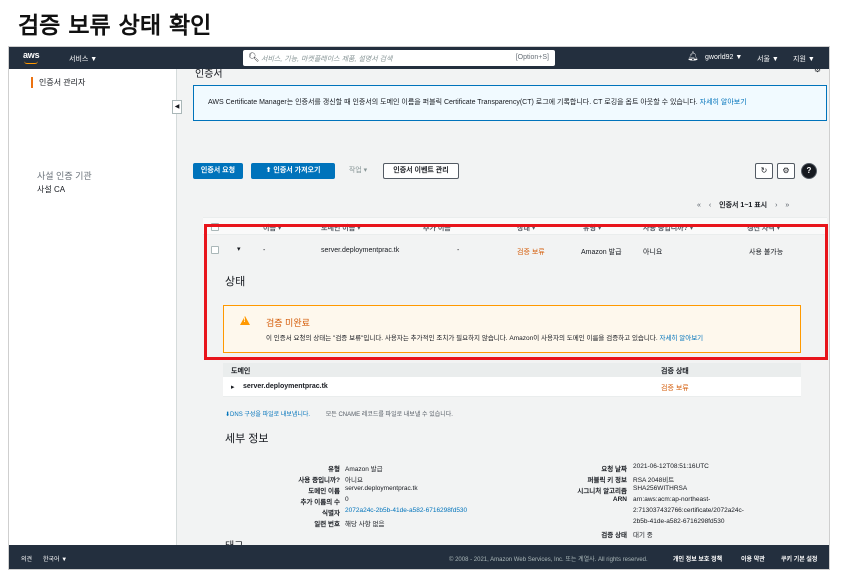 The height and width of the screenshot is (580, 852). I want to click on col-validation-status: 검증 상태, so click(675, 371).